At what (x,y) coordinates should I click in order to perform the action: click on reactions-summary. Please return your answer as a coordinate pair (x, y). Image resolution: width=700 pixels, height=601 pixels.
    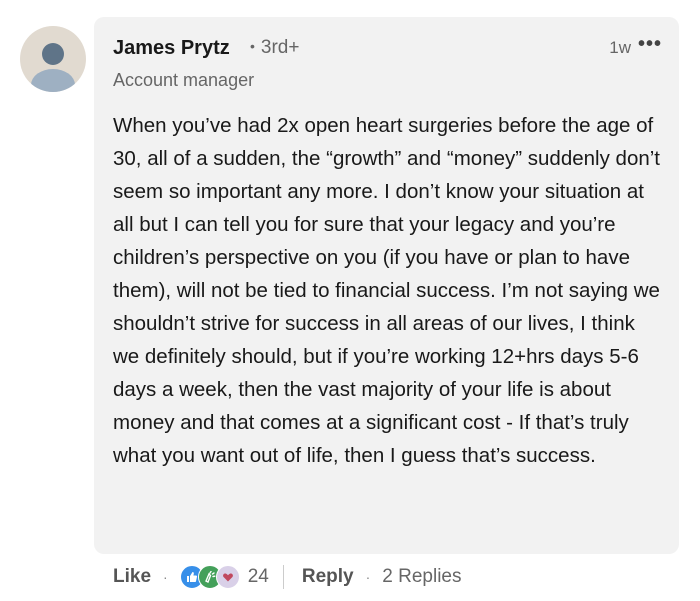
    Looking at the image, I should click on (209, 577).